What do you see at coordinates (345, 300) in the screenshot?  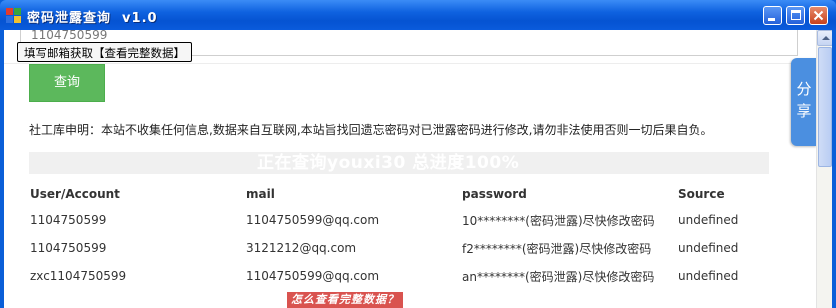 I see `help-link: 怎么查看完整数据？` at bounding box center [345, 300].